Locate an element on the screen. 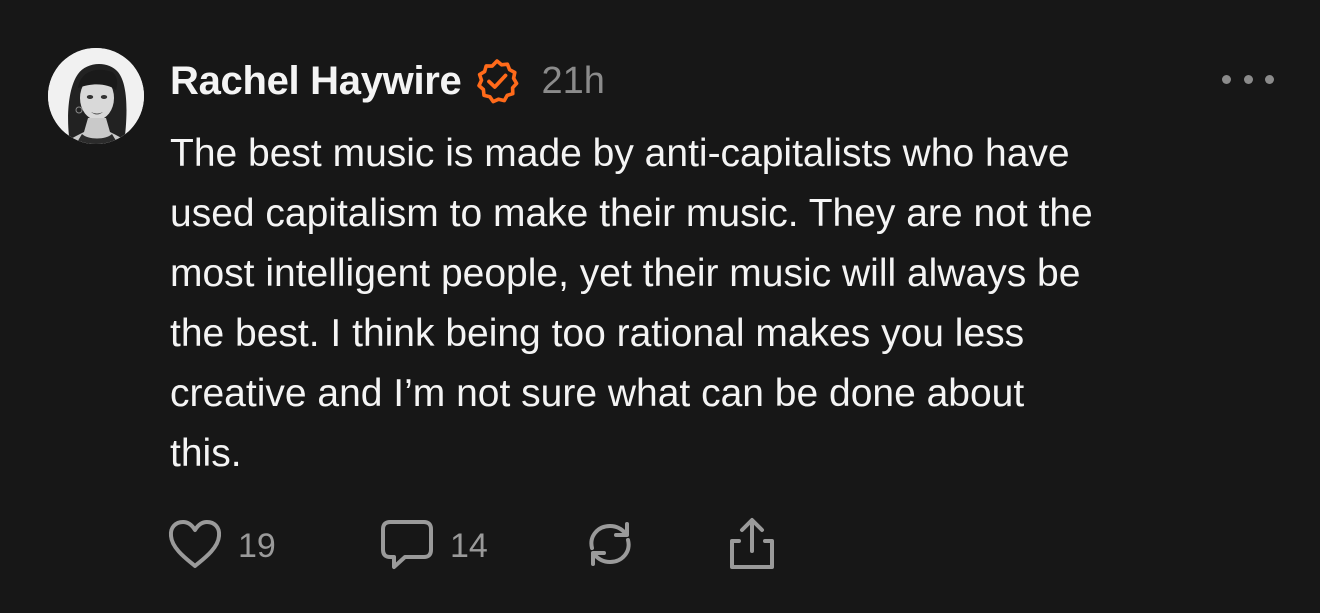  more-options-button is located at coordinates (1248, 79).